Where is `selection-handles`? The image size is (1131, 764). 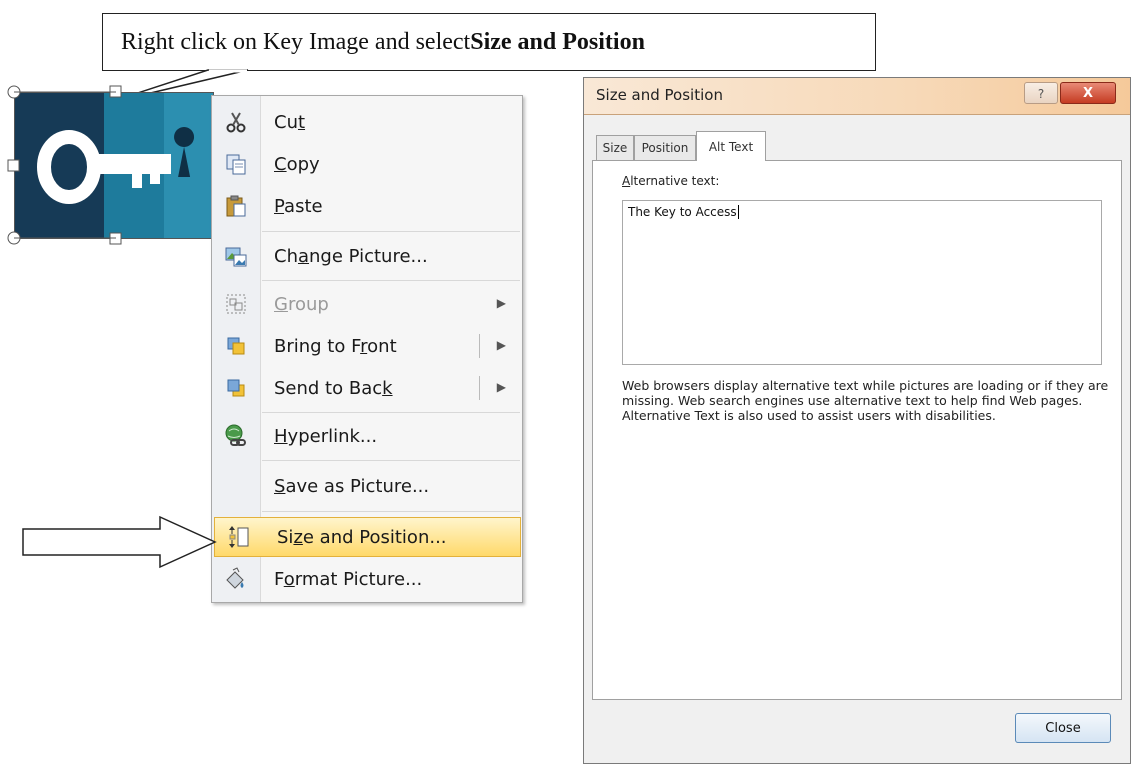
selection-handles is located at coordinates (64, 165).